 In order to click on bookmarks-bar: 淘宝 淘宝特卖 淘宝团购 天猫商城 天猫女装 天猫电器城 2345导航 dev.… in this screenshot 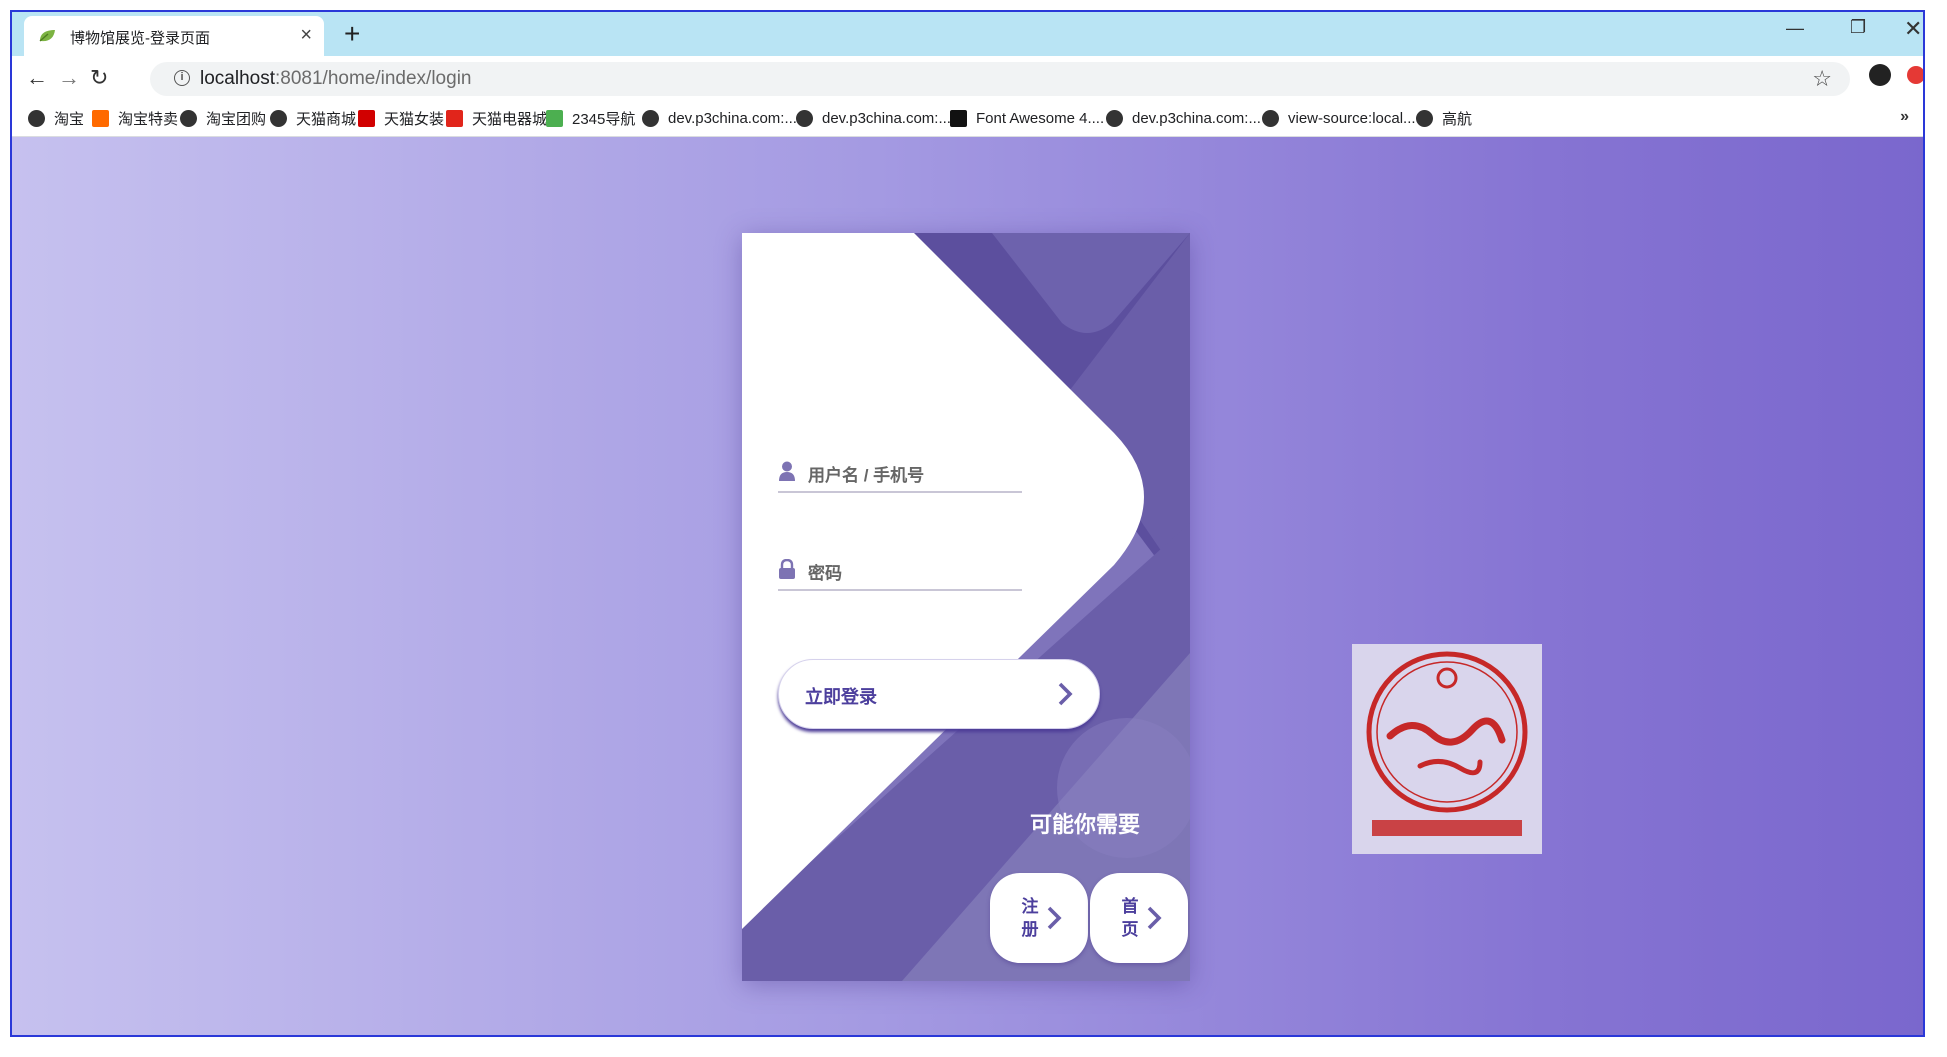, I will do `click(967, 119)`.